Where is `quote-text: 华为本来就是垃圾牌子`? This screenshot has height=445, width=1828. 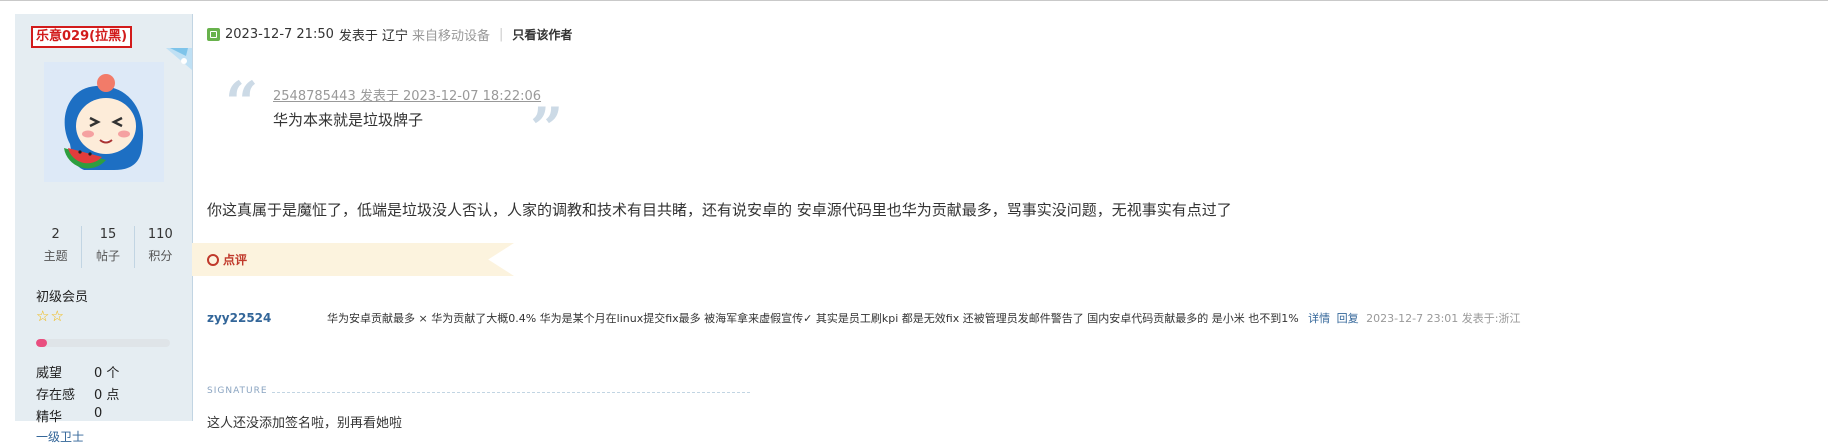 quote-text: 华为本来就是垃圾牌子 is located at coordinates (348, 120).